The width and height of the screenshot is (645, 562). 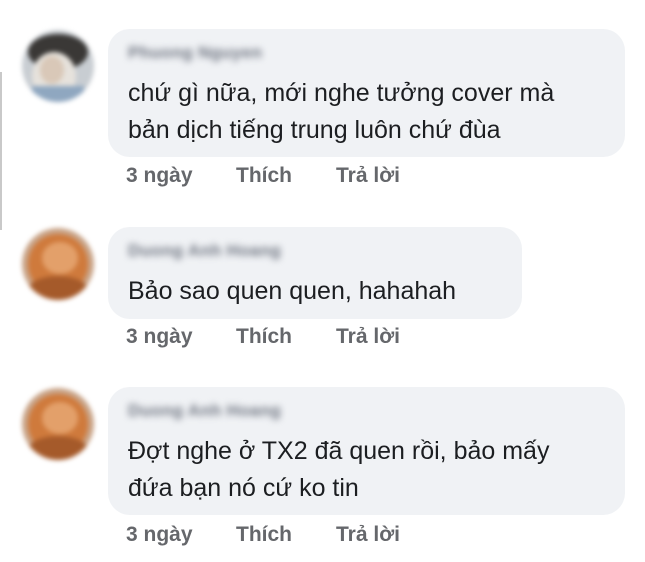 What do you see at coordinates (292, 291) in the screenshot?
I see `comment-text-line: Bảo sao quen quen, hahahah` at bounding box center [292, 291].